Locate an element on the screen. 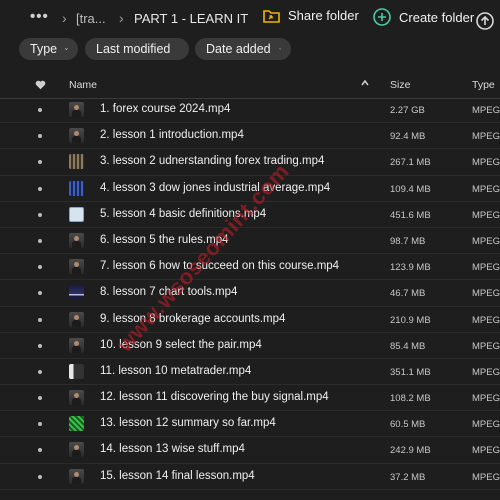 Image resolution: width=500 pixels, height=500 pixels. file-size: 123.9 MB is located at coordinates (410, 268).